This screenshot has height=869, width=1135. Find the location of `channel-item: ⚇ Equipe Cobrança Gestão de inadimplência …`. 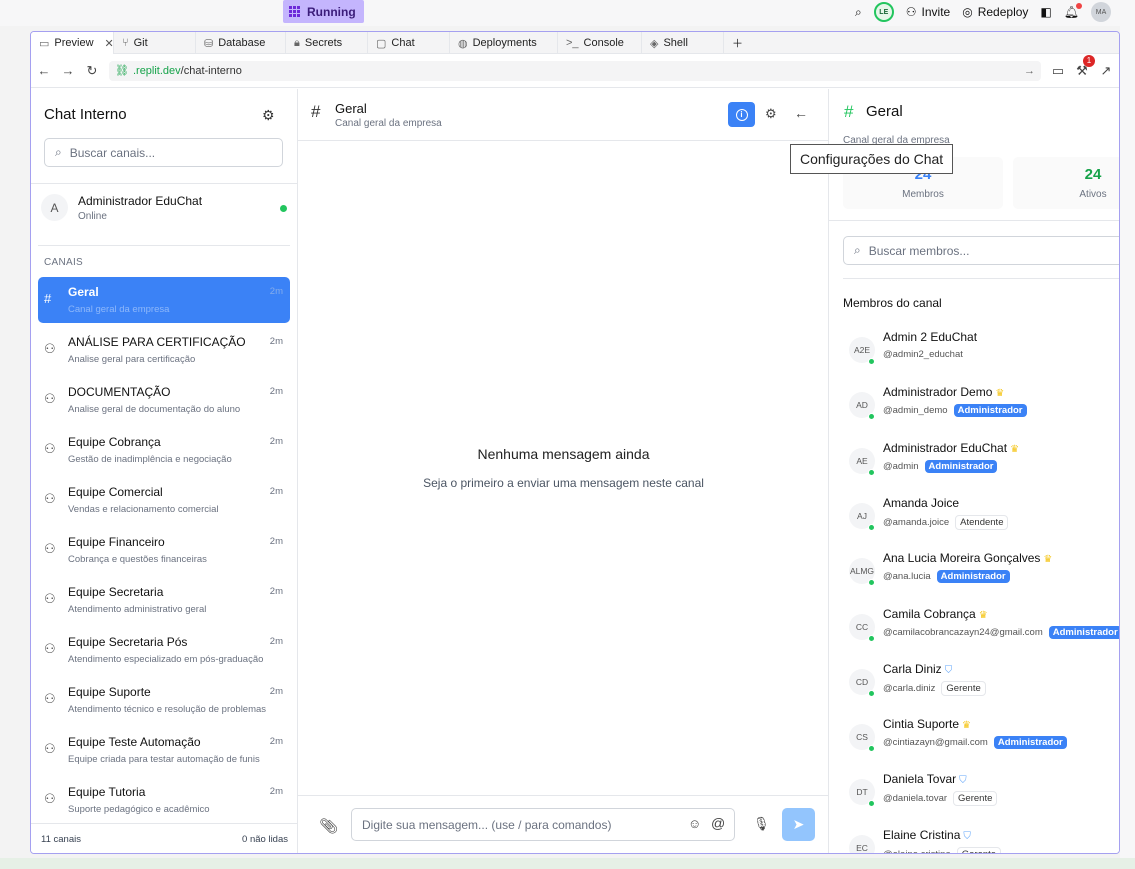

channel-item: ⚇ Equipe Cobrança Gestão de inadimplência … is located at coordinates (164, 450).